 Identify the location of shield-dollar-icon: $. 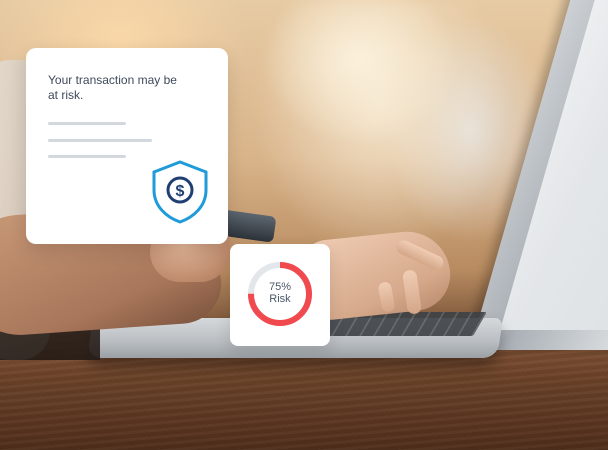
(180, 192).